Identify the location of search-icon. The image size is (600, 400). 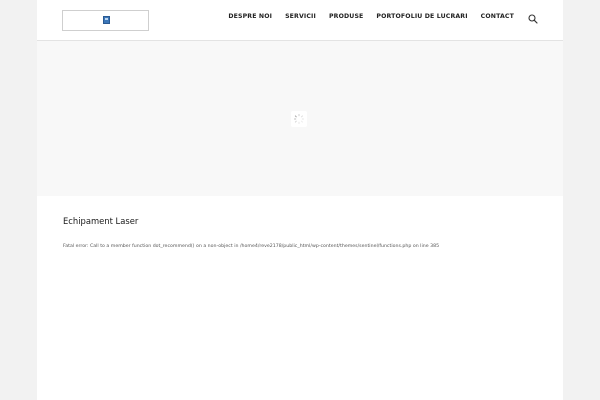
(533, 18).